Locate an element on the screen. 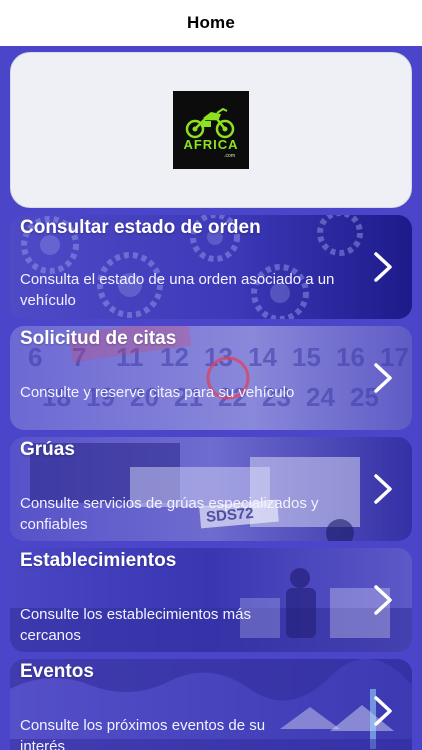 The height and width of the screenshot is (750, 422). logo-sub-text: .com is located at coordinates (229, 156).